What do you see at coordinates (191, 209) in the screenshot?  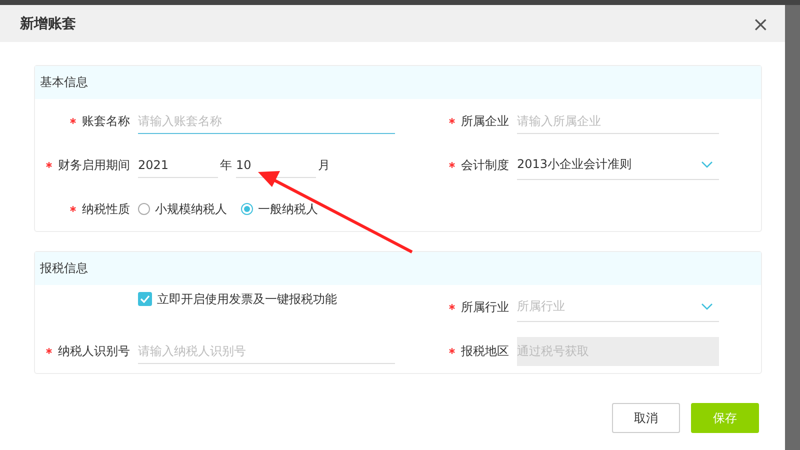 I see `radio-label: 小规模纳税人` at bounding box center [191, 209].